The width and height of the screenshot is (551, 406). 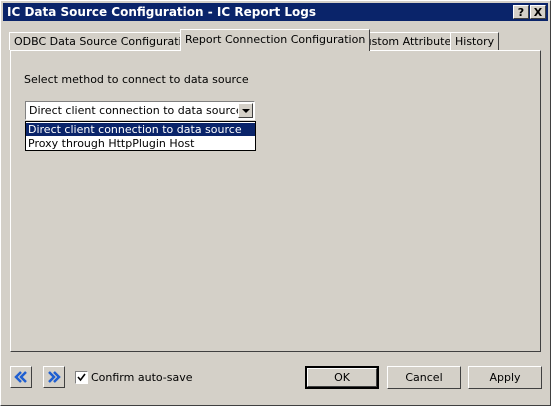 What do you see at coordinates (136, 79) in the screenshot?
I see `connection-method-prompt: Select method to connect to data source` at bounding box center [136, 79].